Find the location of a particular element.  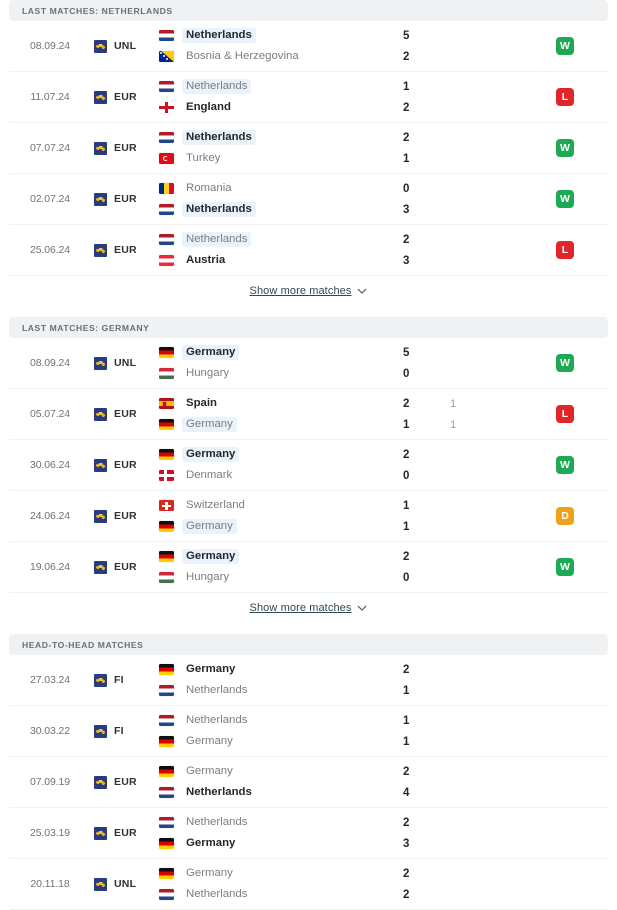

result-badge: W is located at coordinates (565, 567).